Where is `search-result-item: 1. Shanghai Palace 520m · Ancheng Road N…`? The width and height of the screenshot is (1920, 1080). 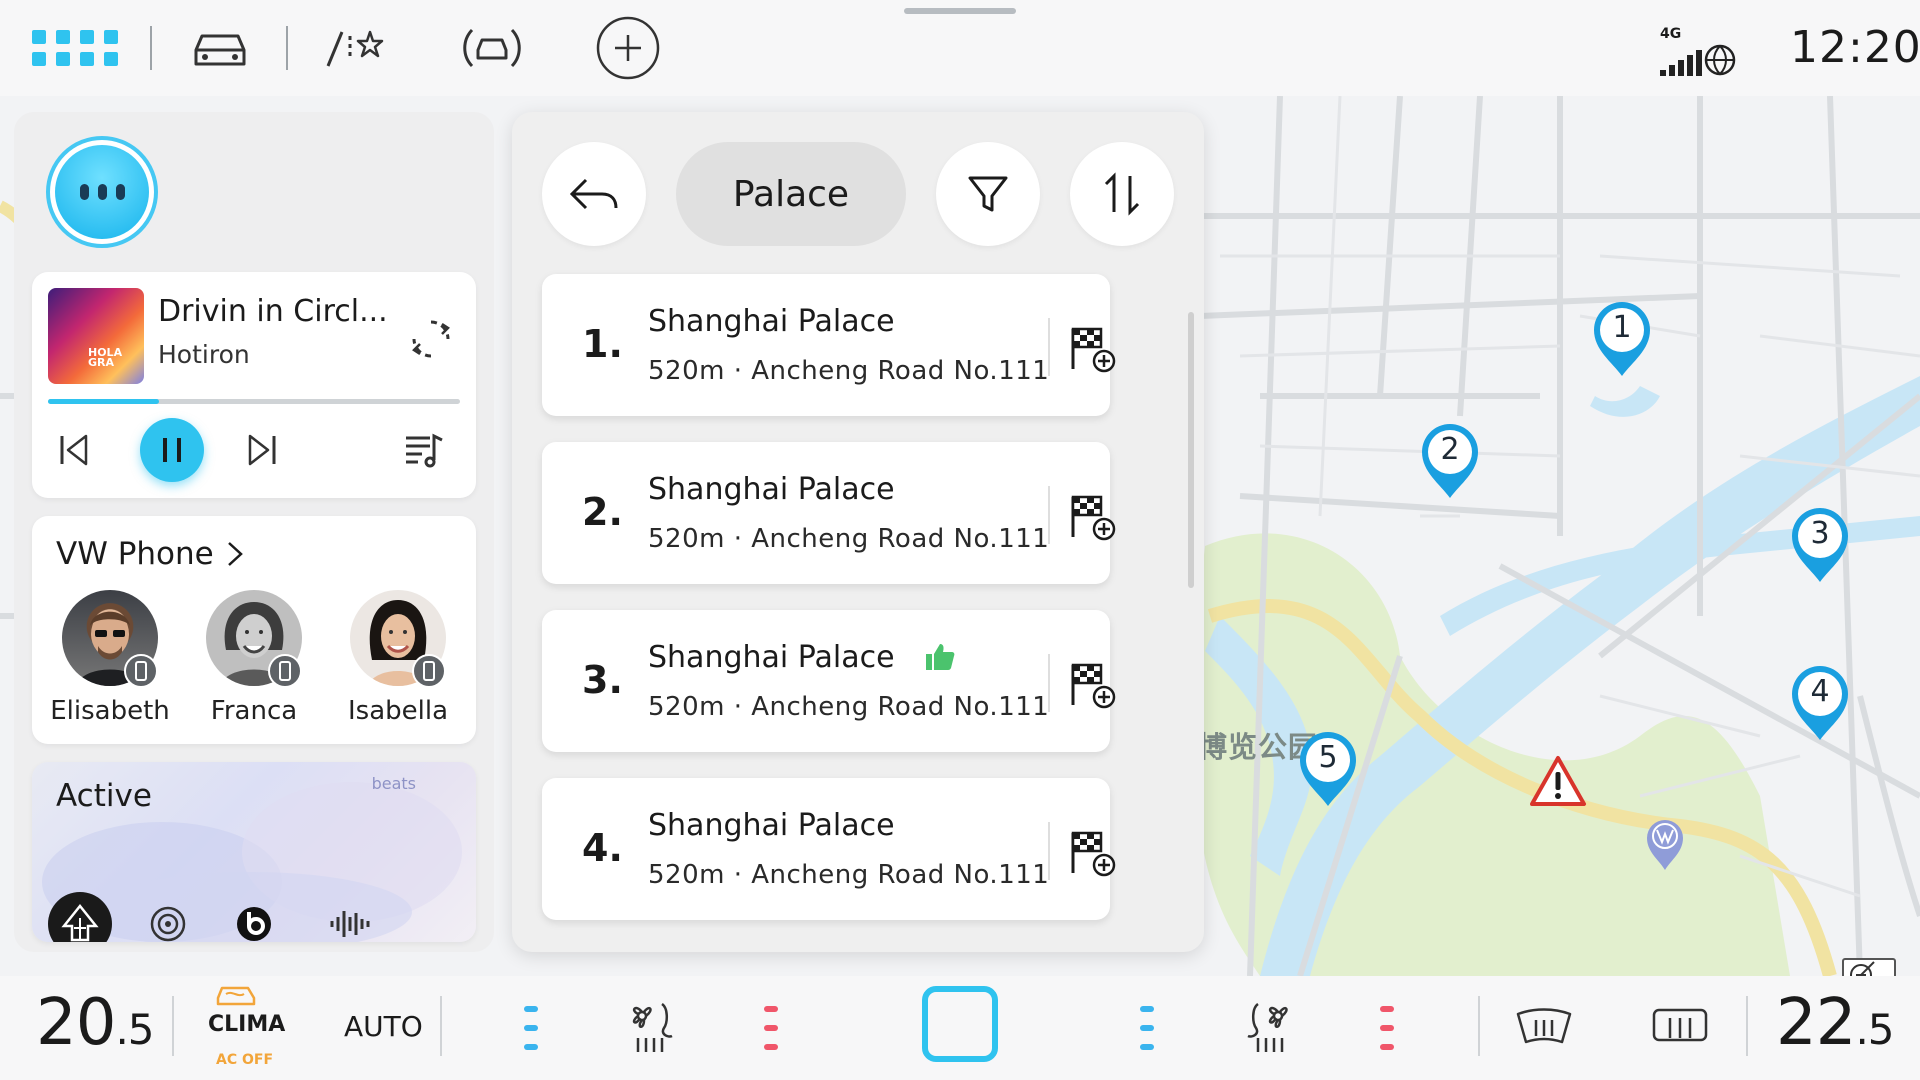 search-result-item: 1. Shanghai Palace 520m · Ancheng Road N… is located at coordinates (829, 345).